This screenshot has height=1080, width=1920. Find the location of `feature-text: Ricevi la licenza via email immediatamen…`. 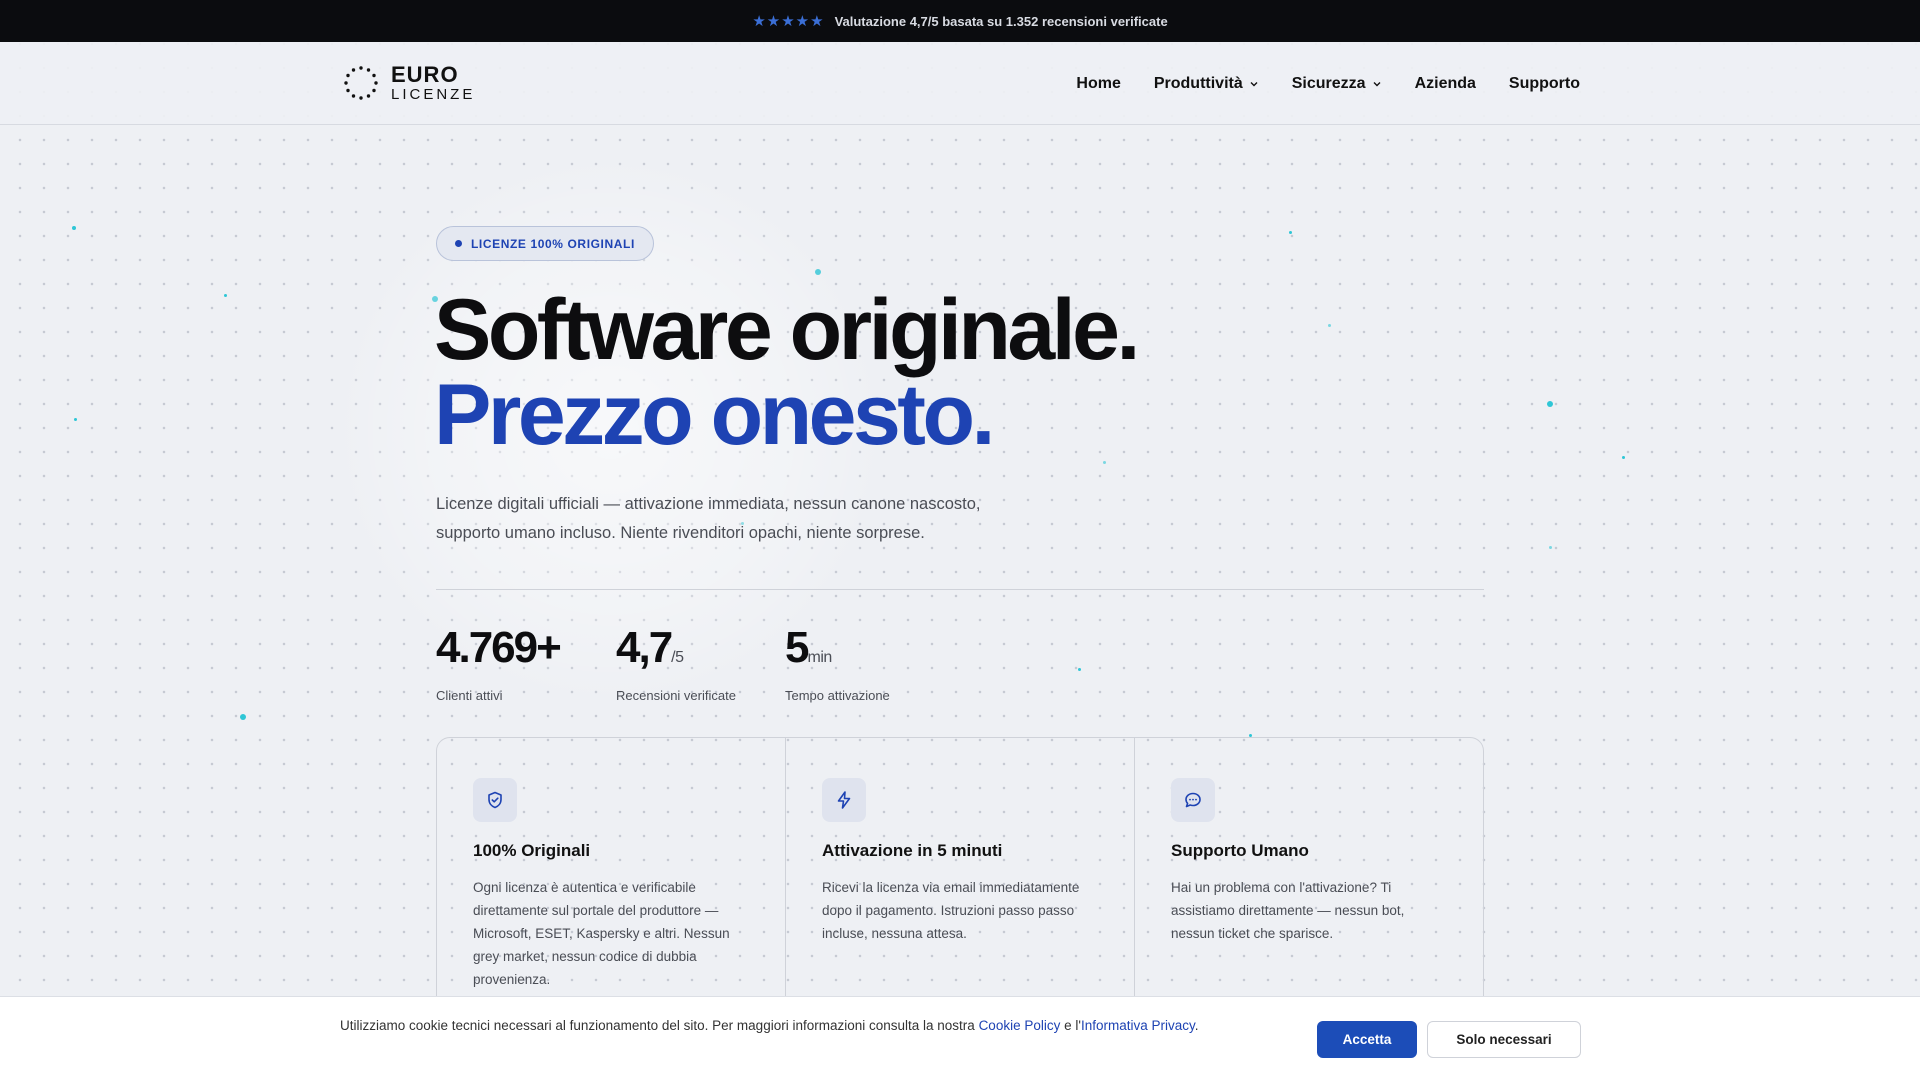

feature-text: Ricevi la licenza via email immediatamen… is located at coordinates (951, 910).